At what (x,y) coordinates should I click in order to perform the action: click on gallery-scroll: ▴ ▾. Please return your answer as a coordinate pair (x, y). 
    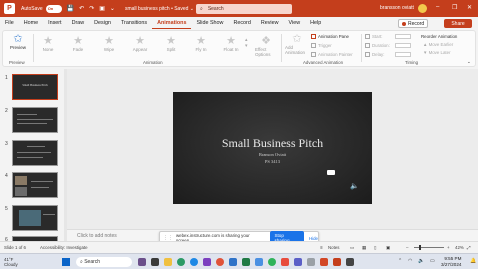
    Looking at the image, I should click on (246, 43).